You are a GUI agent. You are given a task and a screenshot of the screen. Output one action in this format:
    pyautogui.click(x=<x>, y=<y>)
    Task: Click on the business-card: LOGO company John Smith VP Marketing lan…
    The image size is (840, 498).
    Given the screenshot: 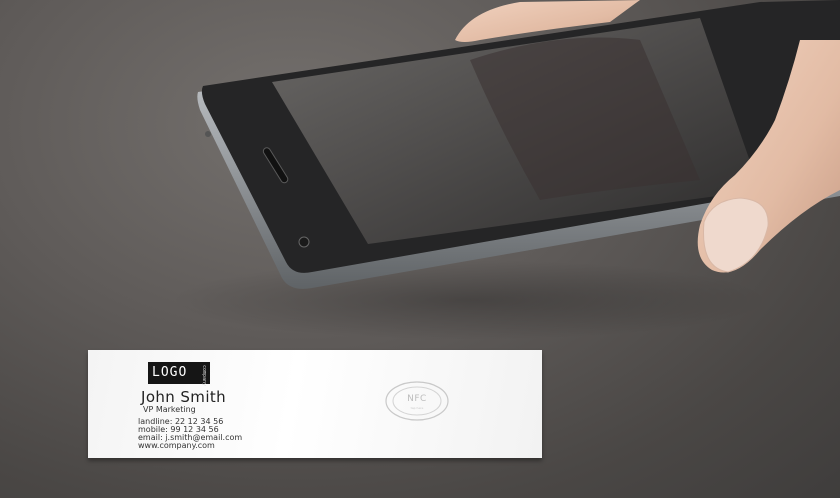 What is the action you would take?
    pyautogui.click(x=315, y=404)
    